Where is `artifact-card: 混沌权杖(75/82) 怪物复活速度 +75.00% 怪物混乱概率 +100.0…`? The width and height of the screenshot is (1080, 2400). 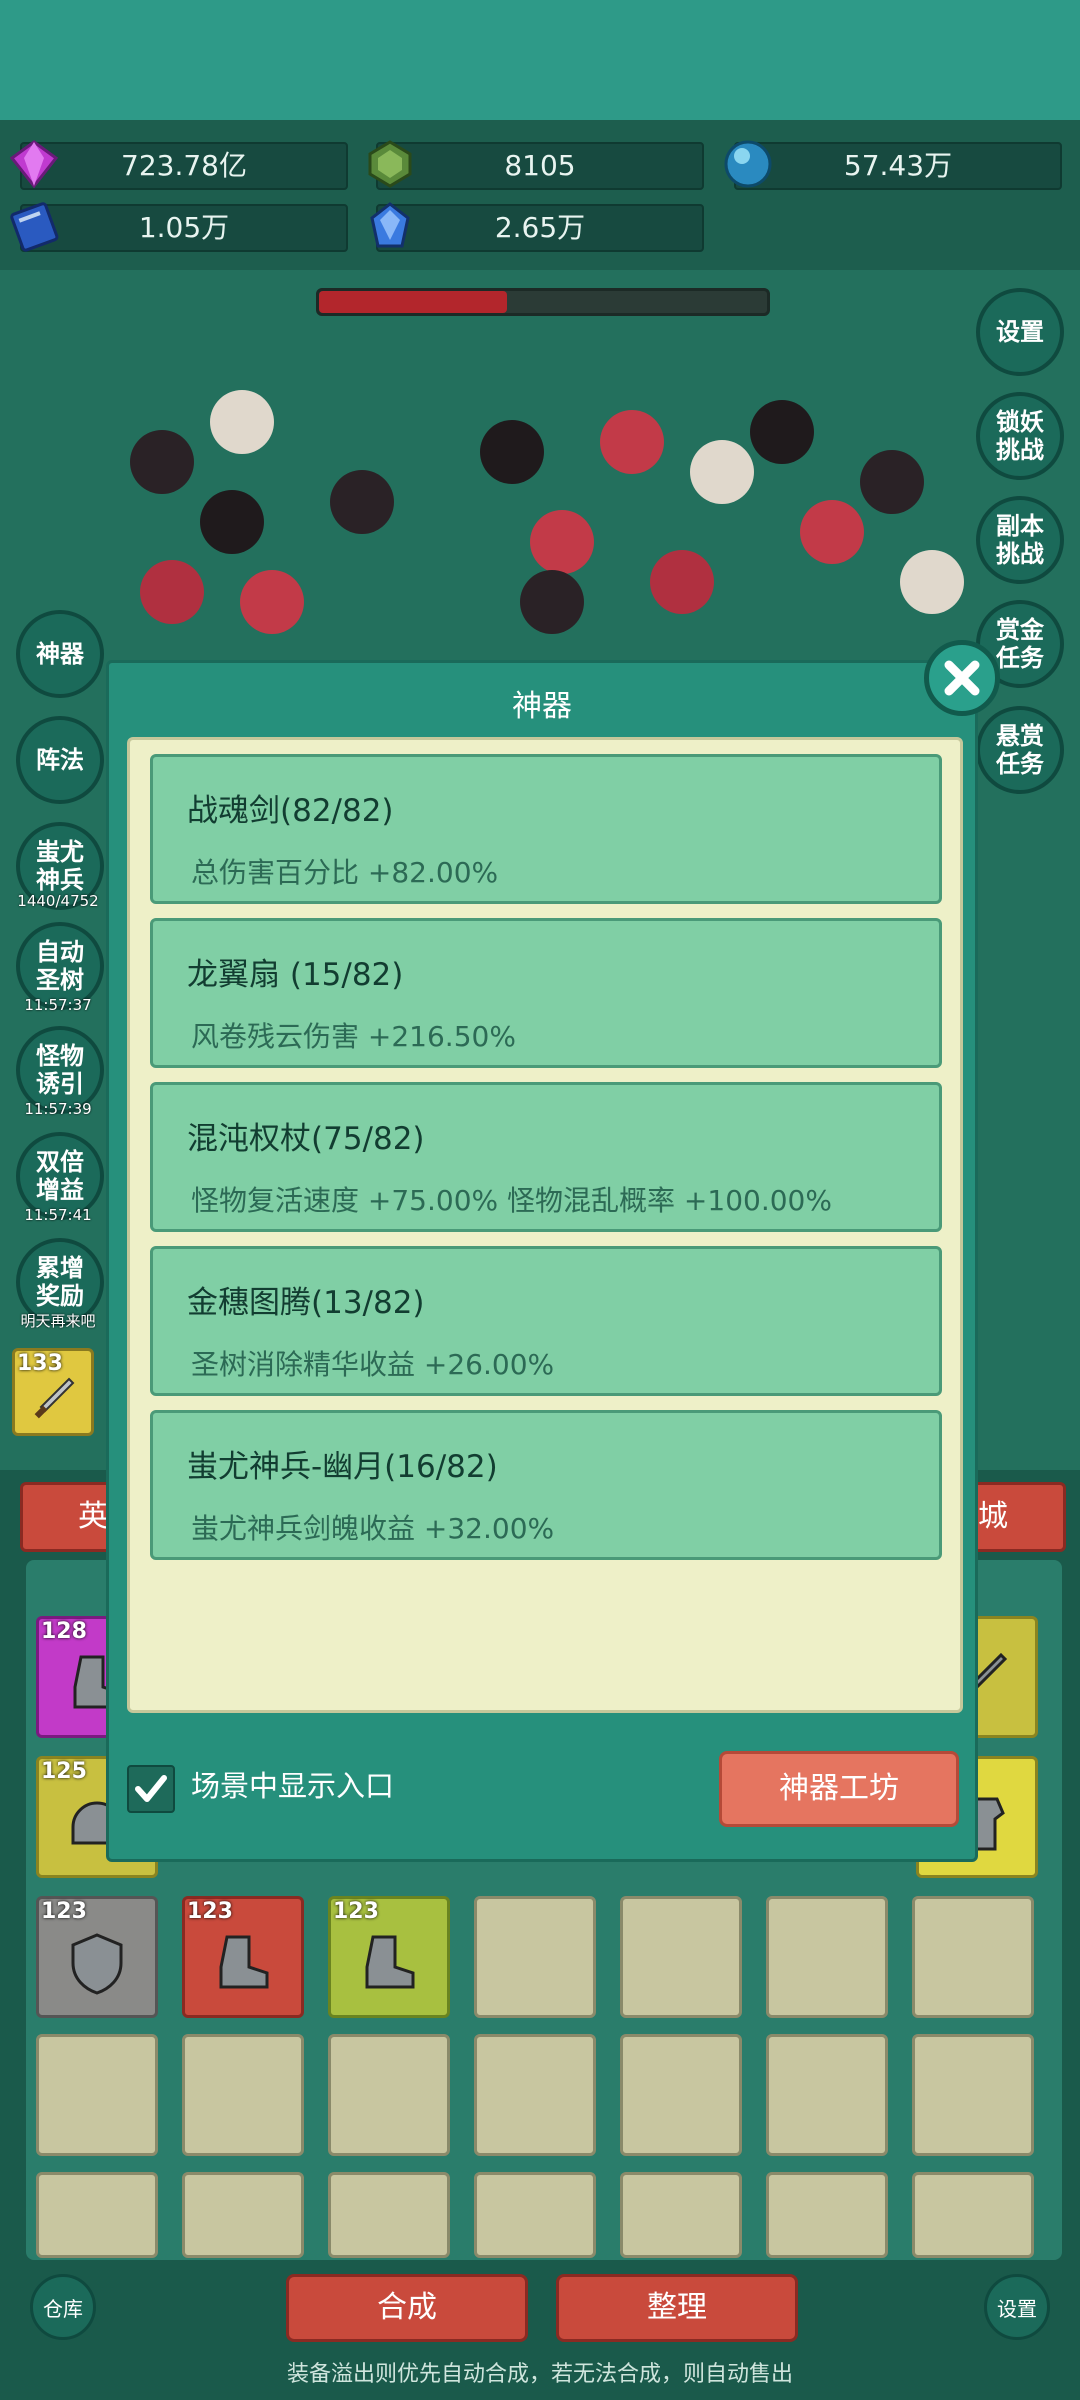
artifact-card: 混沌权杖(75/82) 怪物复活速度 +75.00% 怪物混乱概率 +100.0… is located at coordinates (546, 1157).